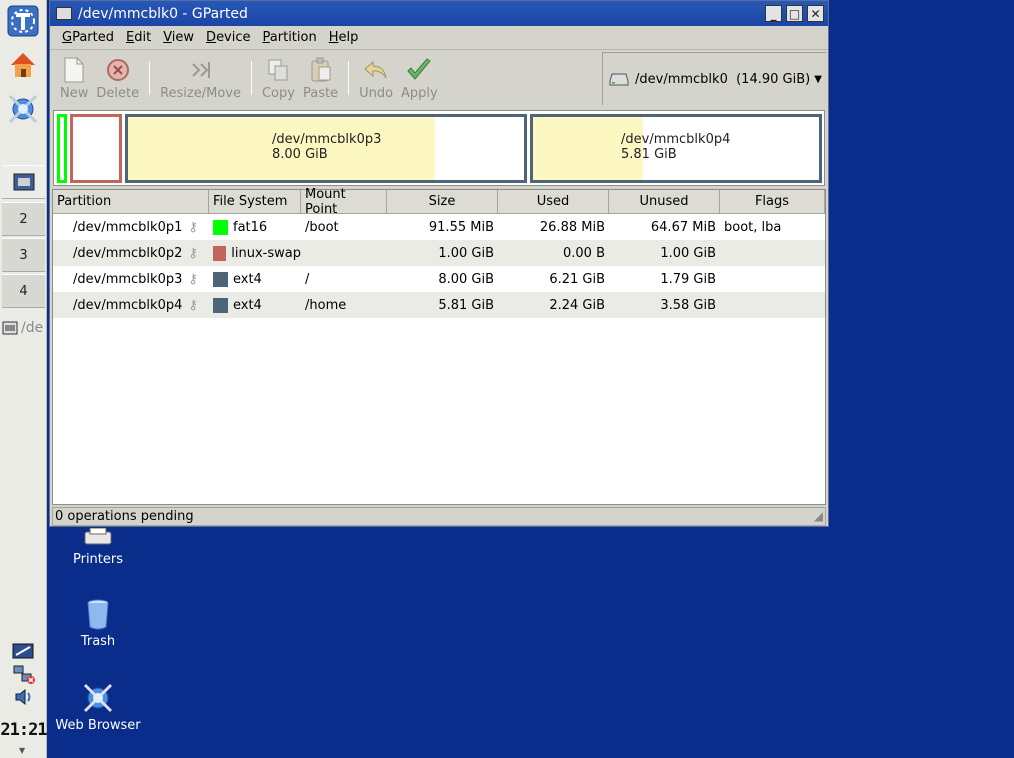 The height and width of the screenshot is (758, 1014). I want to click on filesystem-name: fat16, so click(250, 227).